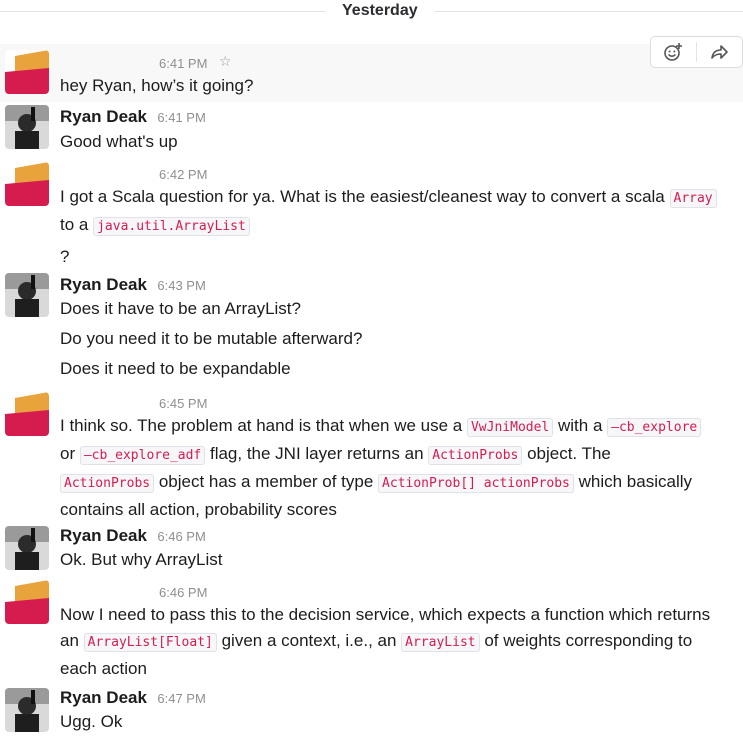  Describe the element at coordinates (181, 285) in the screenshot. I see `message-timestamp: 6:43 PM` at that location.